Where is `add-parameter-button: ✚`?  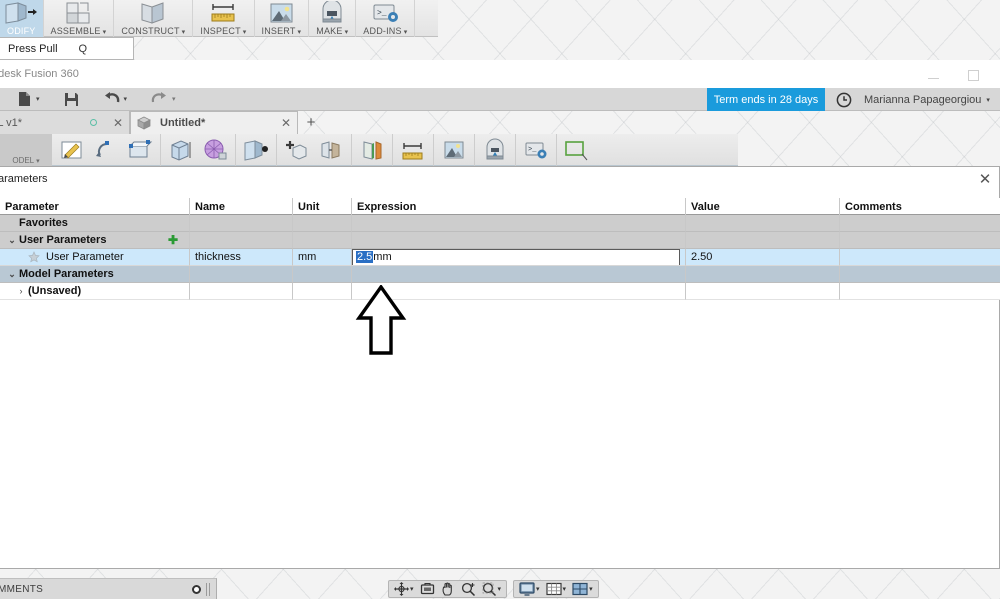
add-parameter-button: ✚ is located at coordinates (173, 240).